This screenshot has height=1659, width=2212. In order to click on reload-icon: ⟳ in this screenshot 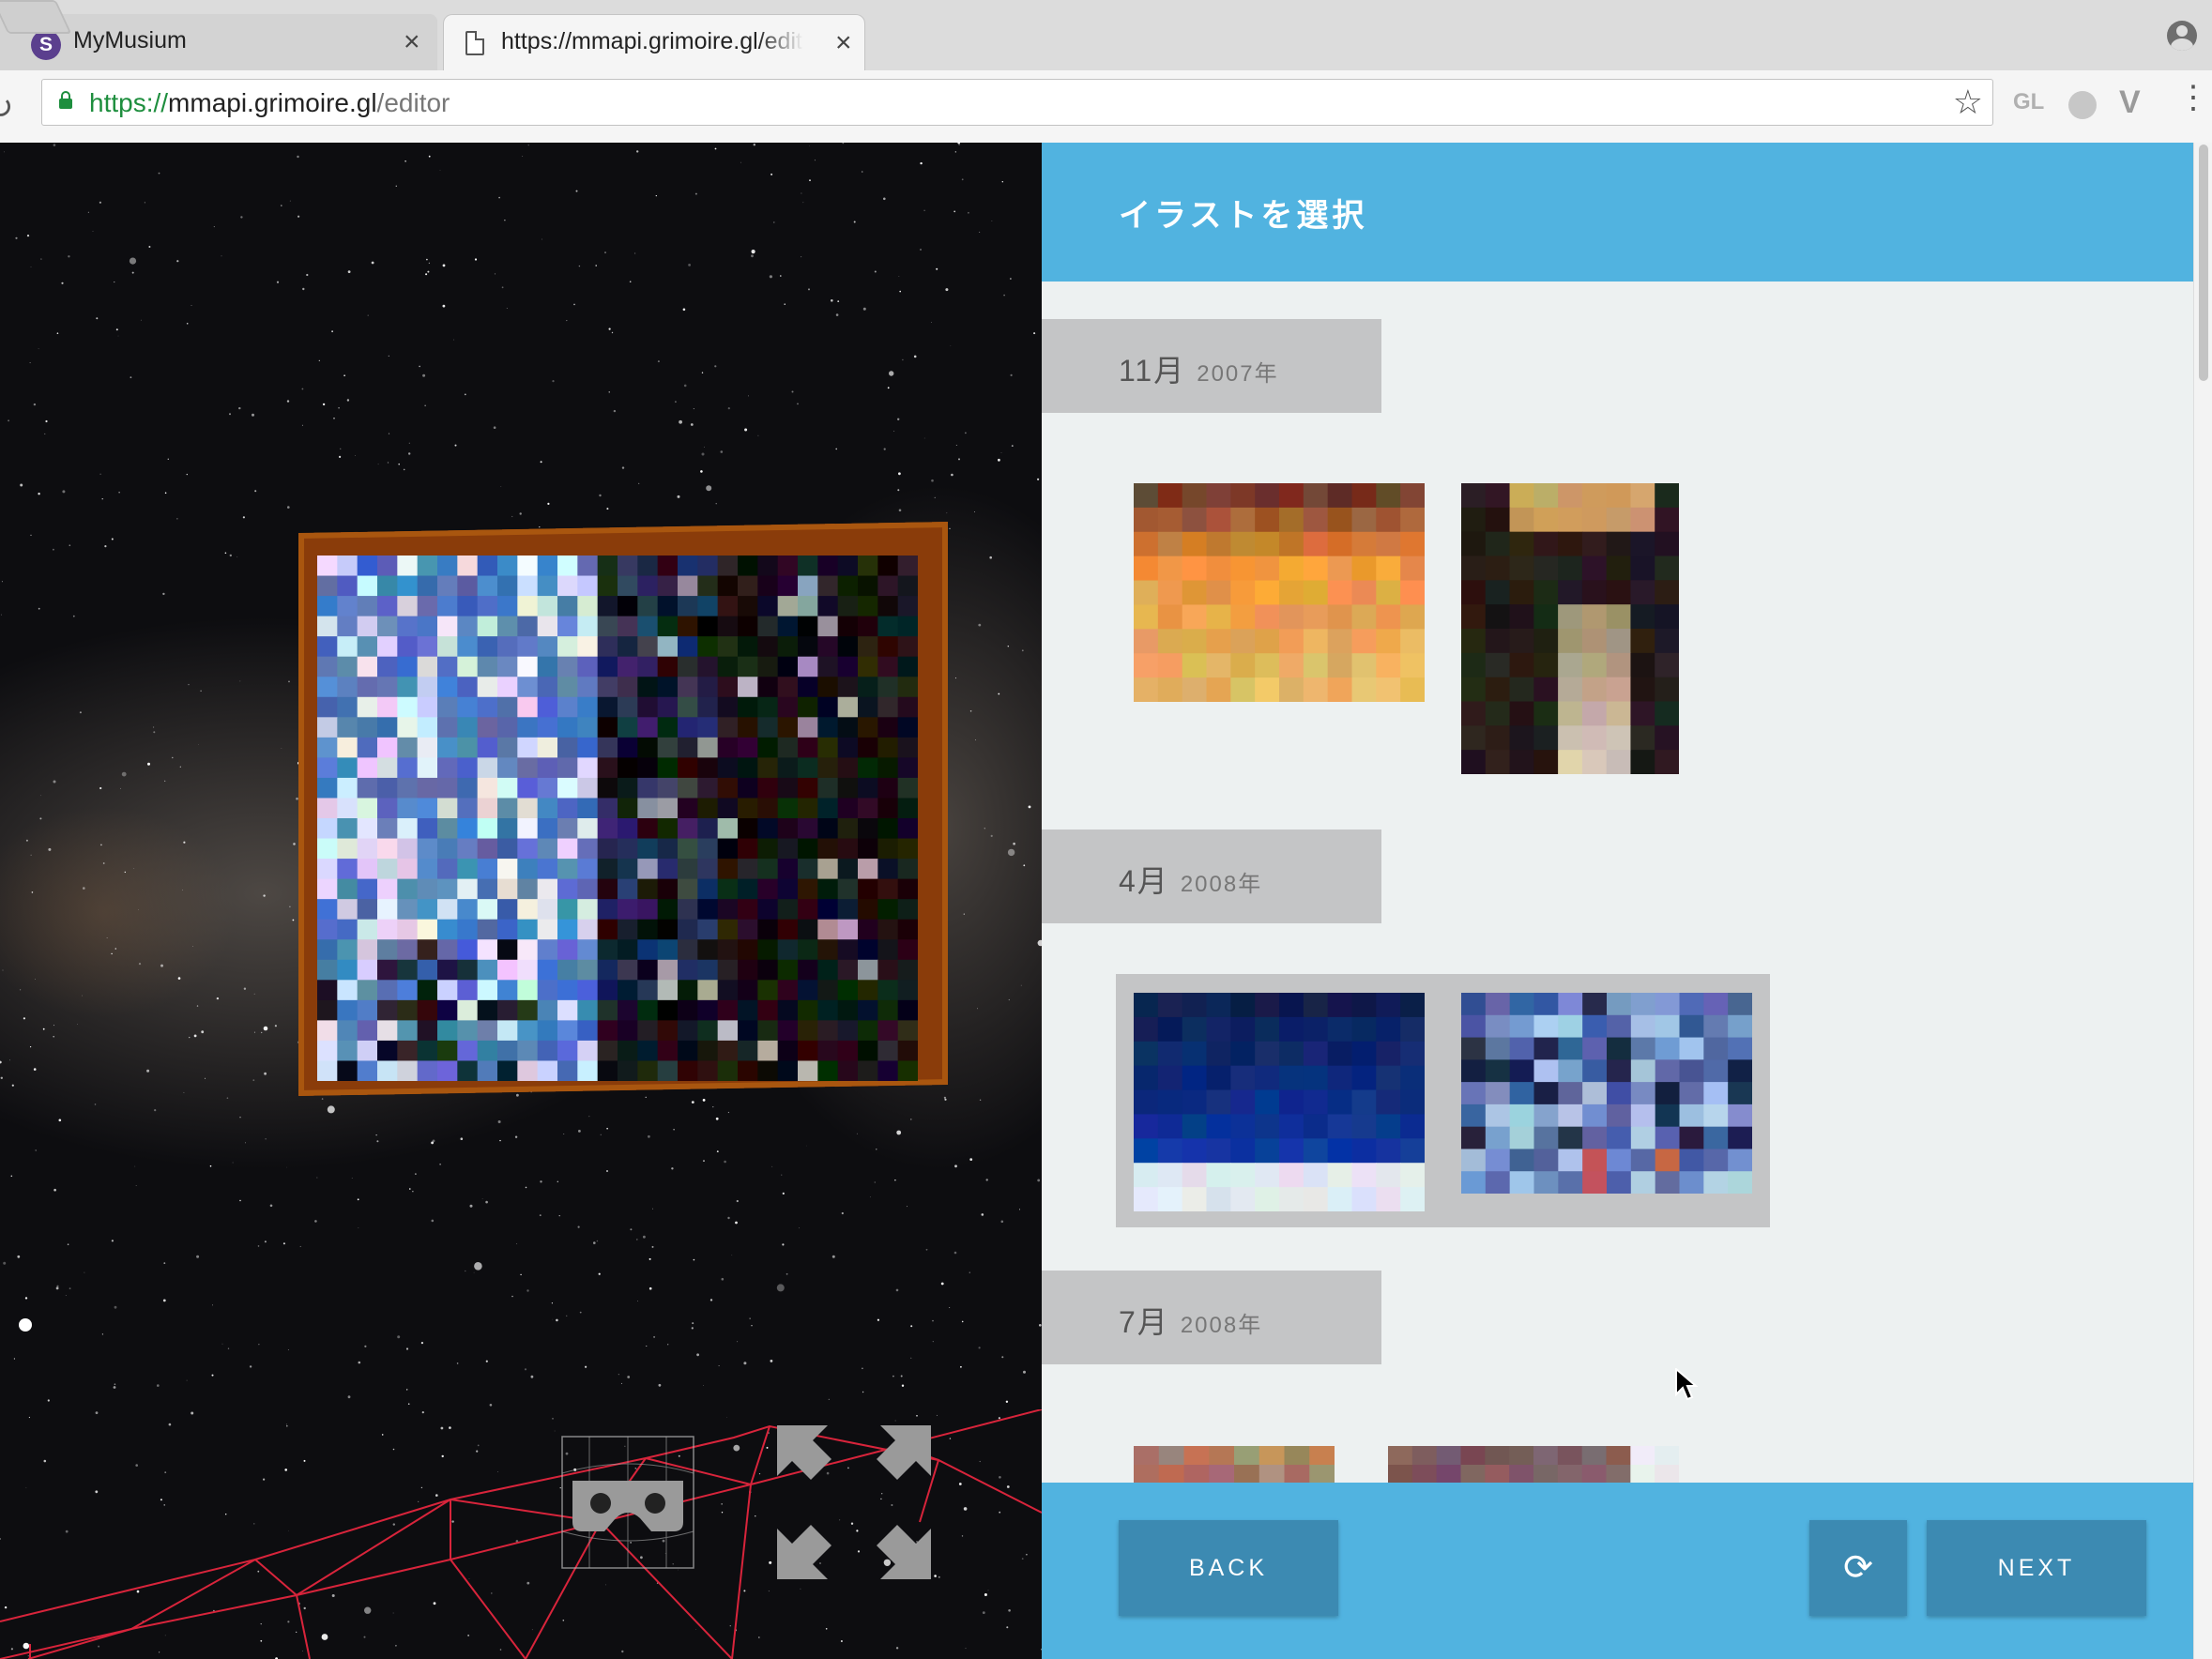, I will do `click(1858, 1568)`.